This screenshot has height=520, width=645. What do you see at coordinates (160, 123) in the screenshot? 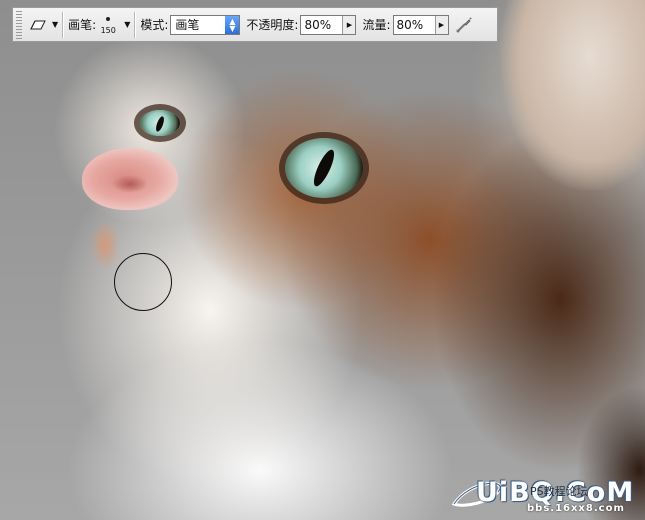
I see `cat-eye-left` at bounding box center [160, 123].